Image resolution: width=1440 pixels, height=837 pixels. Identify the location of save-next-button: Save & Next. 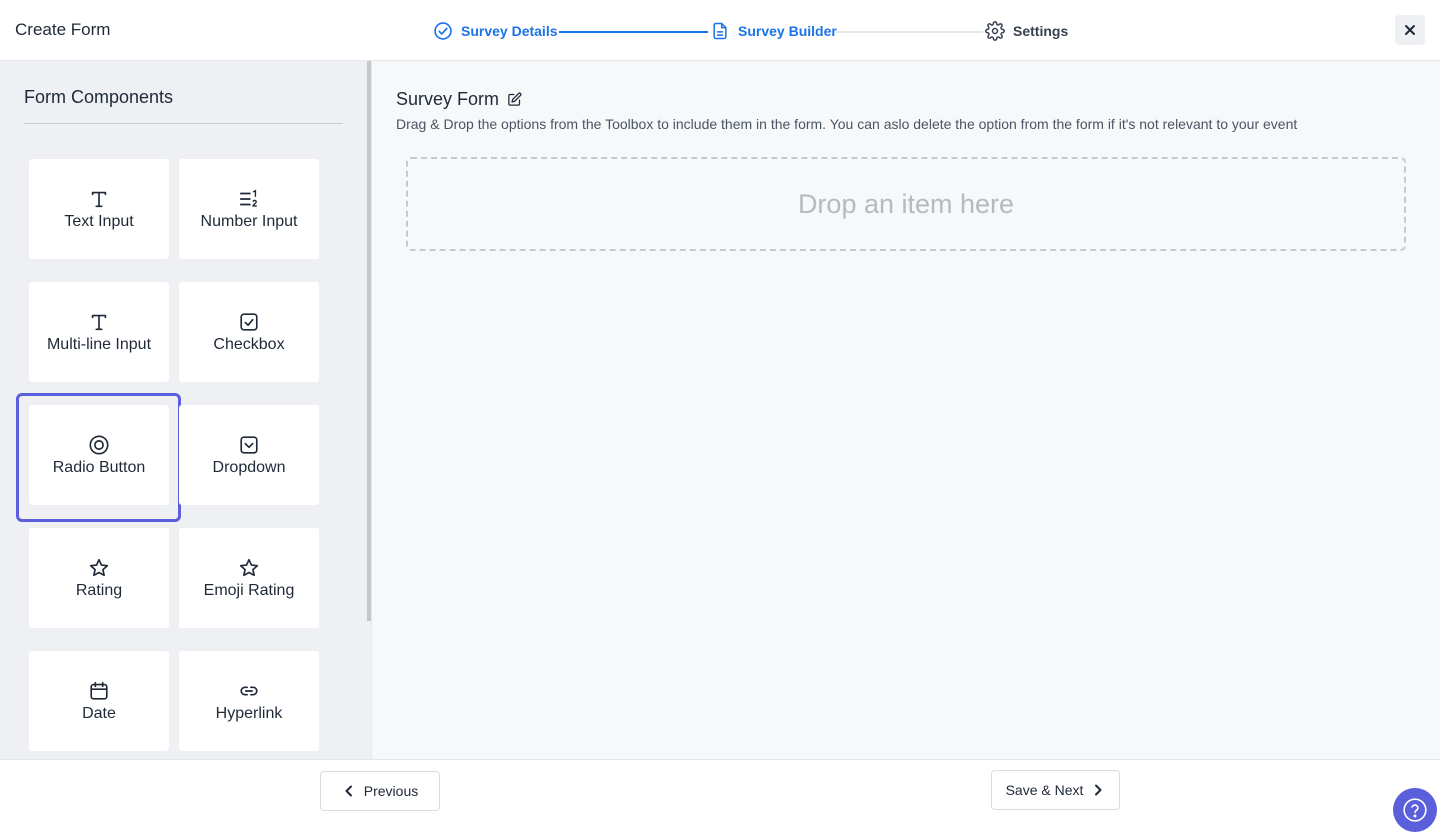
(1055, 790).